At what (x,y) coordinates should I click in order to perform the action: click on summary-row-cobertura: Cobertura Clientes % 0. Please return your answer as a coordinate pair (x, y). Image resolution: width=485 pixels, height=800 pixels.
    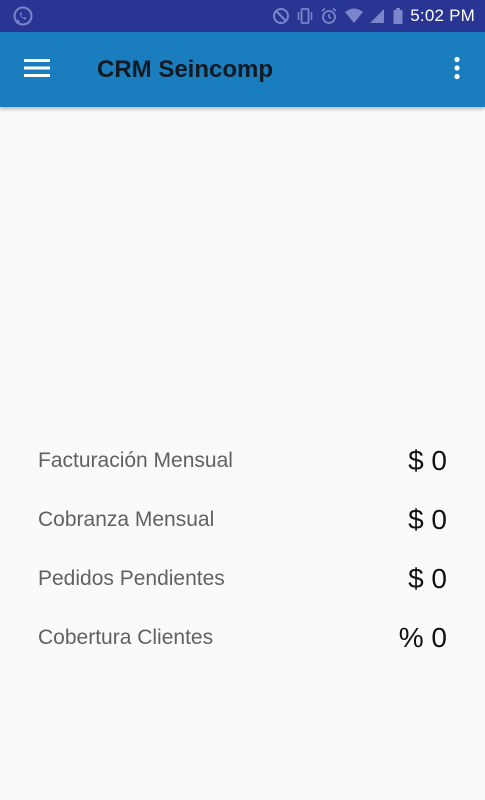
    Looking at the image, I should click on (242, 637).